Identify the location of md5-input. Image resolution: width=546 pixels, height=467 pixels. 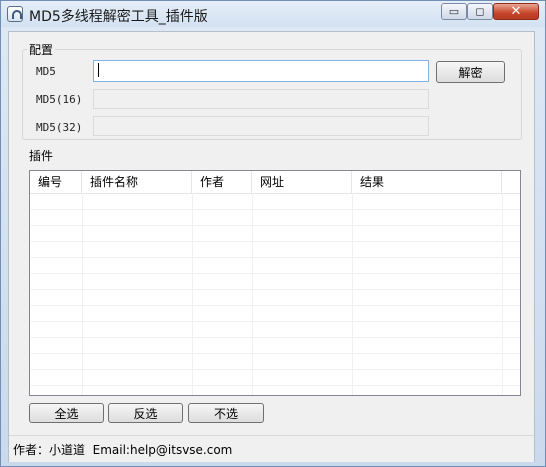
(261, 71).